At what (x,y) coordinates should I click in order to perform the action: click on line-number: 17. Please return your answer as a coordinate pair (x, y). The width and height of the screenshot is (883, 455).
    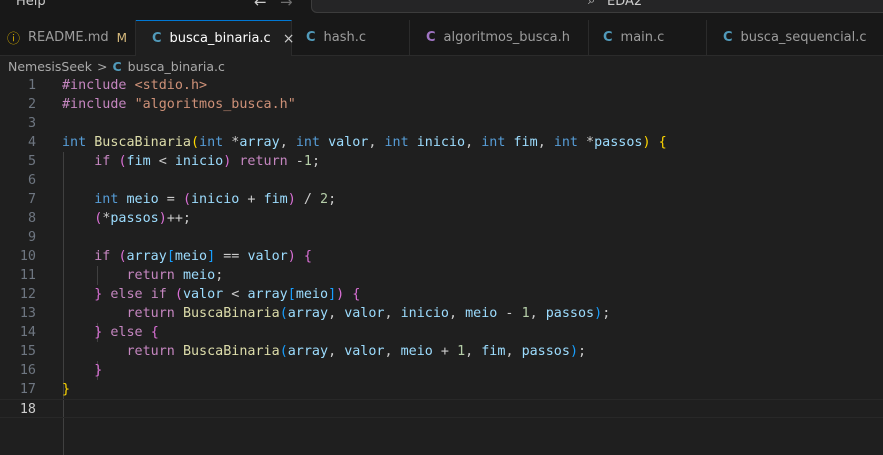
    Looking at the image, I should click on (27, 389).